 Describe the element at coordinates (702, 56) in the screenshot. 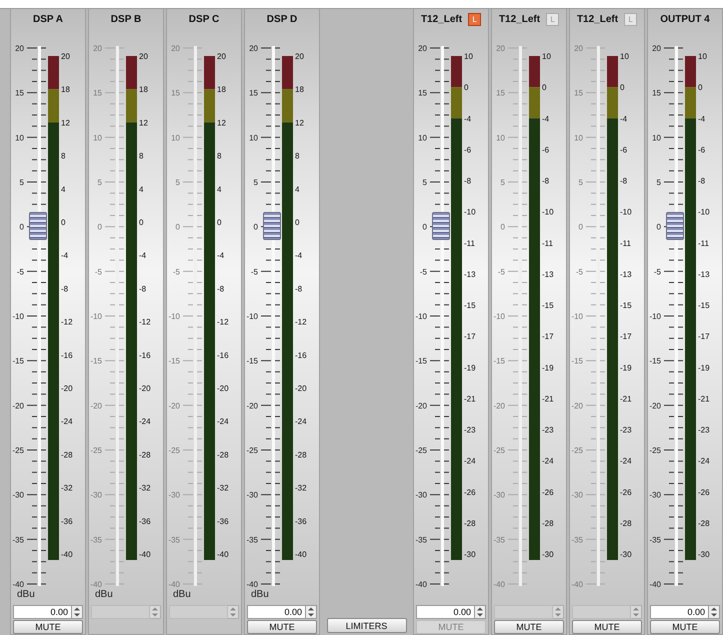

I see `meter-label: 10` at that location.